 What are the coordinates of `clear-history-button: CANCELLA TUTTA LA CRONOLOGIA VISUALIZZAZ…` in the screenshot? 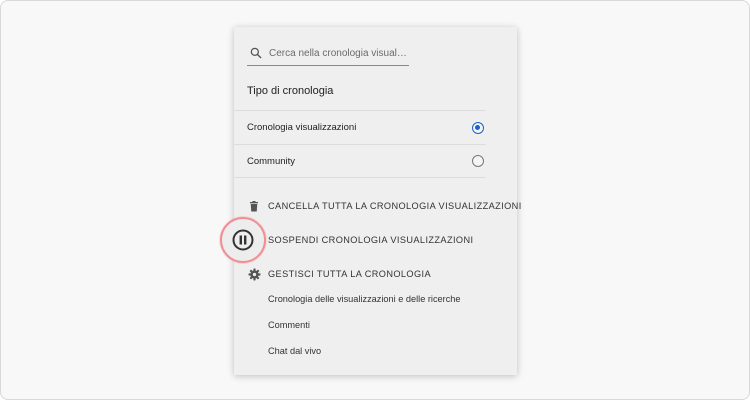 It's located at (384, 206).